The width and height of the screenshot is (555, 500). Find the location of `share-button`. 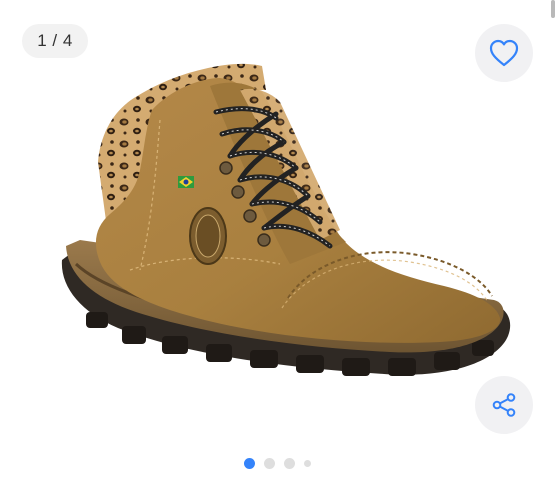

share-button is located at coordinates (504, 405).